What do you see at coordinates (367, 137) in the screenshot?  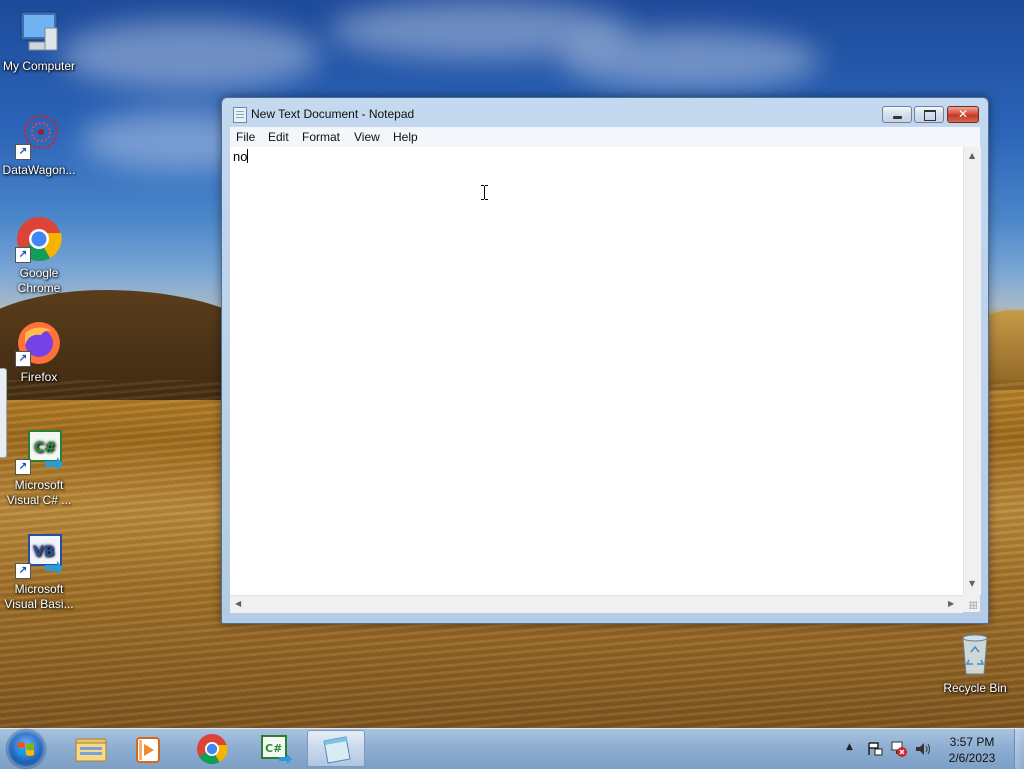 I see `menu-view: View` at bounding box center [367, 137].